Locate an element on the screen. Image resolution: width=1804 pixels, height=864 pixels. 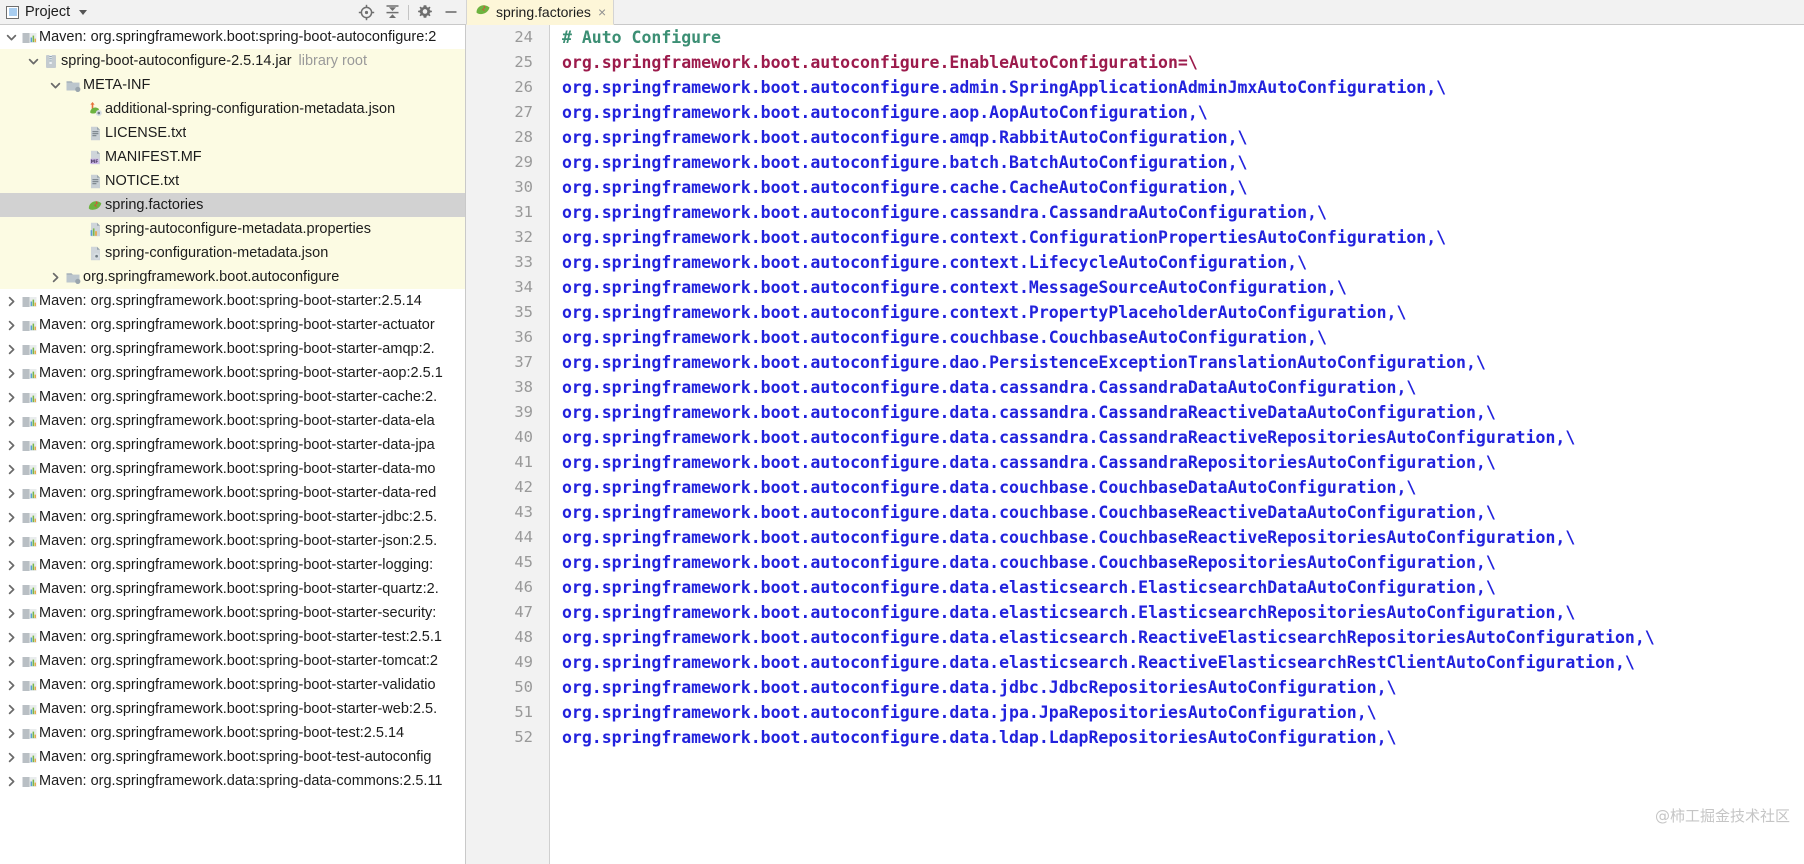
gear-icon is located at coordinates (425, 12).